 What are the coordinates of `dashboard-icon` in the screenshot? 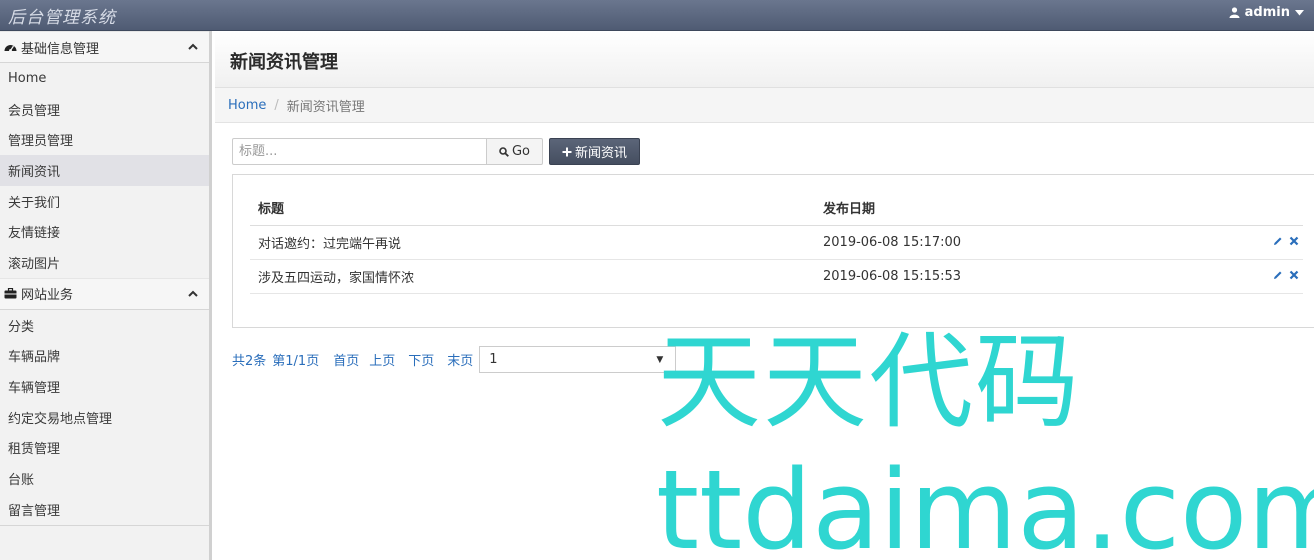 It's located at (10, 47).